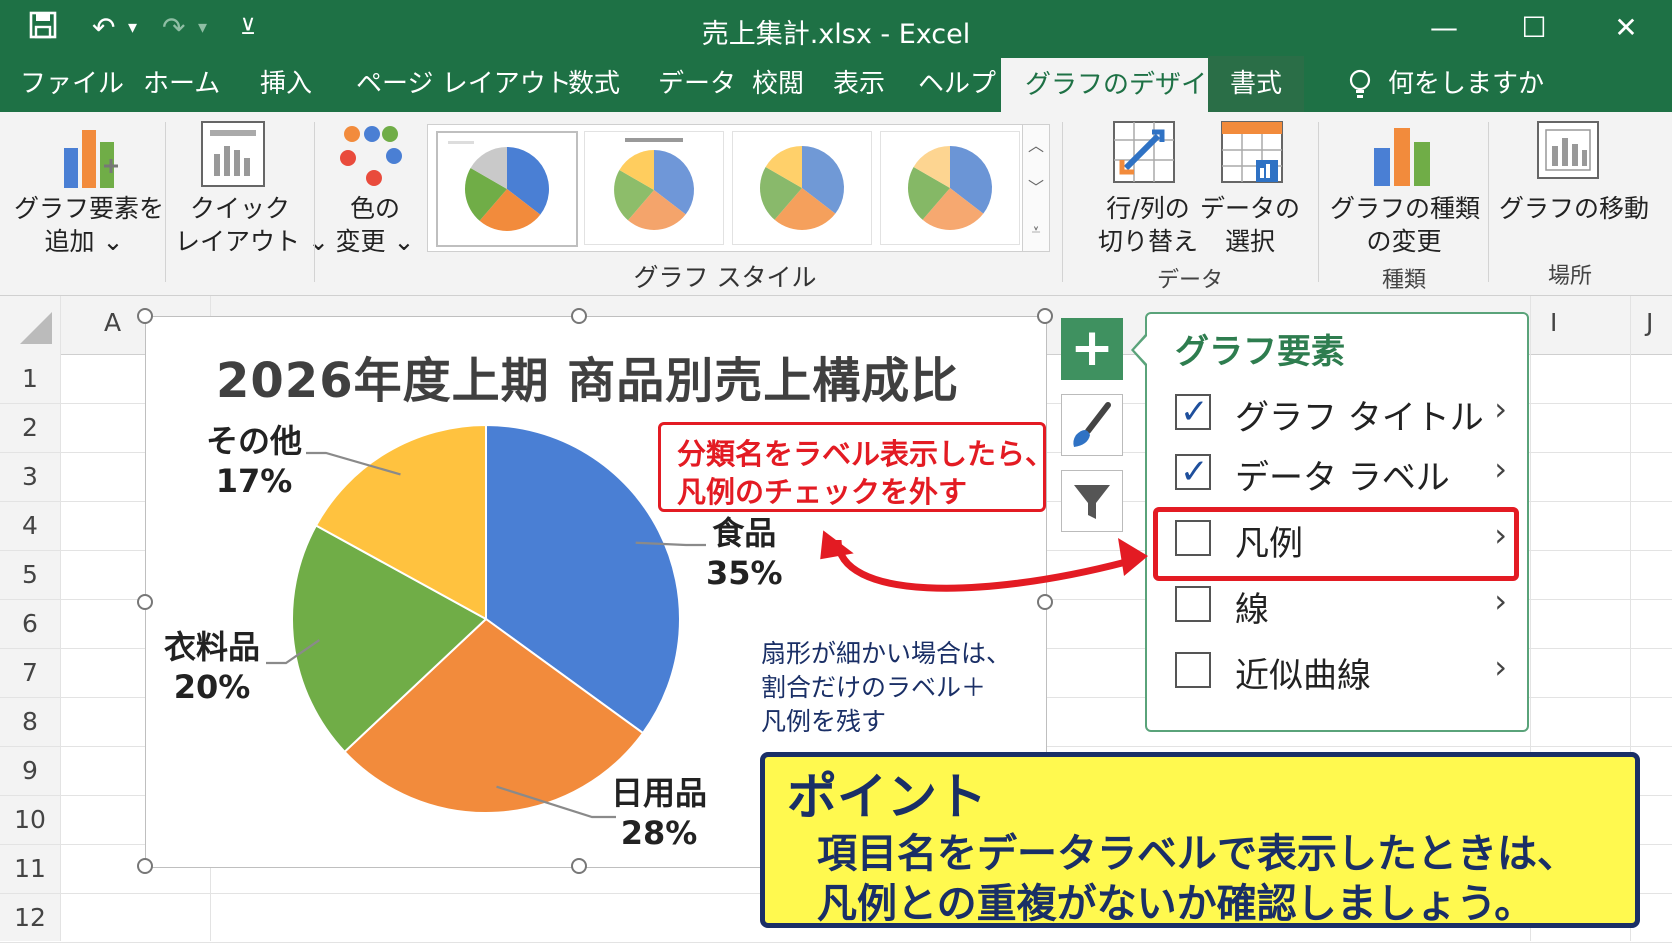 The width and height of the screenshot is (1672, 943). I want to click on select-data-line2: 選択, so click(1249, 241).